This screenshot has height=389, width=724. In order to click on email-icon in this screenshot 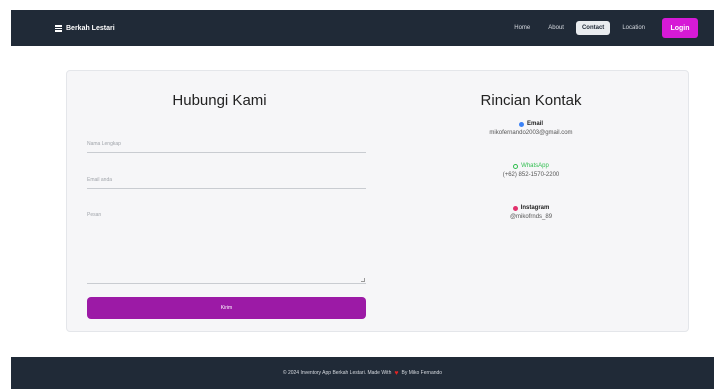, I will do `click(521, 124)`.